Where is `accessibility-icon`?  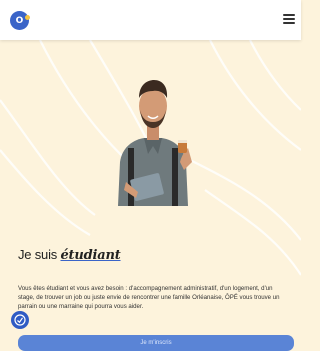 accessibility-icon is located at coordinates (20, 320).